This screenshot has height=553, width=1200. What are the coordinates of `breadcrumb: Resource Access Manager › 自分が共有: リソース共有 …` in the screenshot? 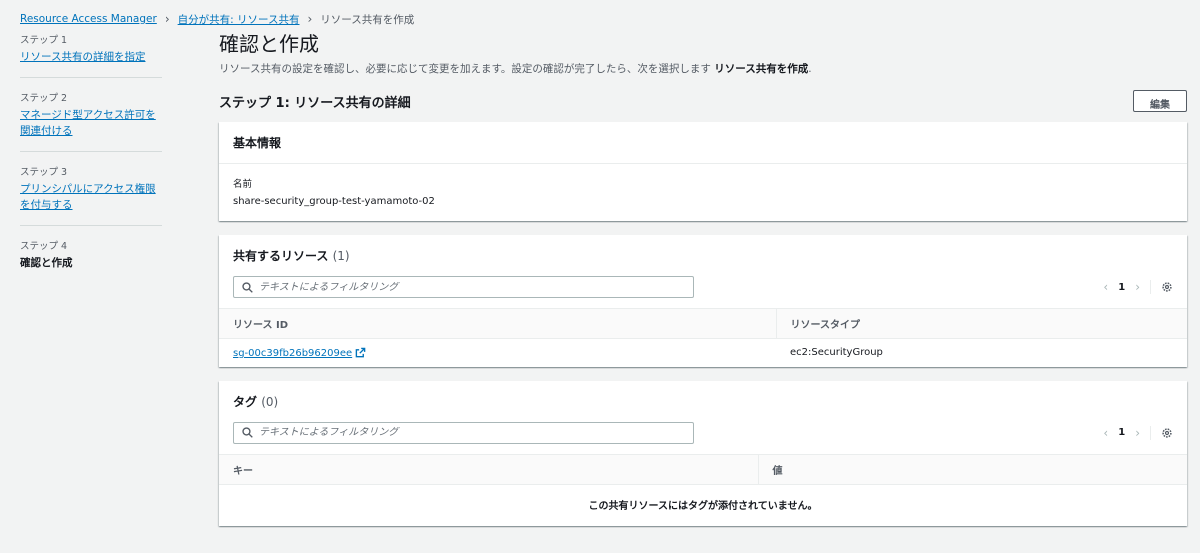 It's located at (217, 19).